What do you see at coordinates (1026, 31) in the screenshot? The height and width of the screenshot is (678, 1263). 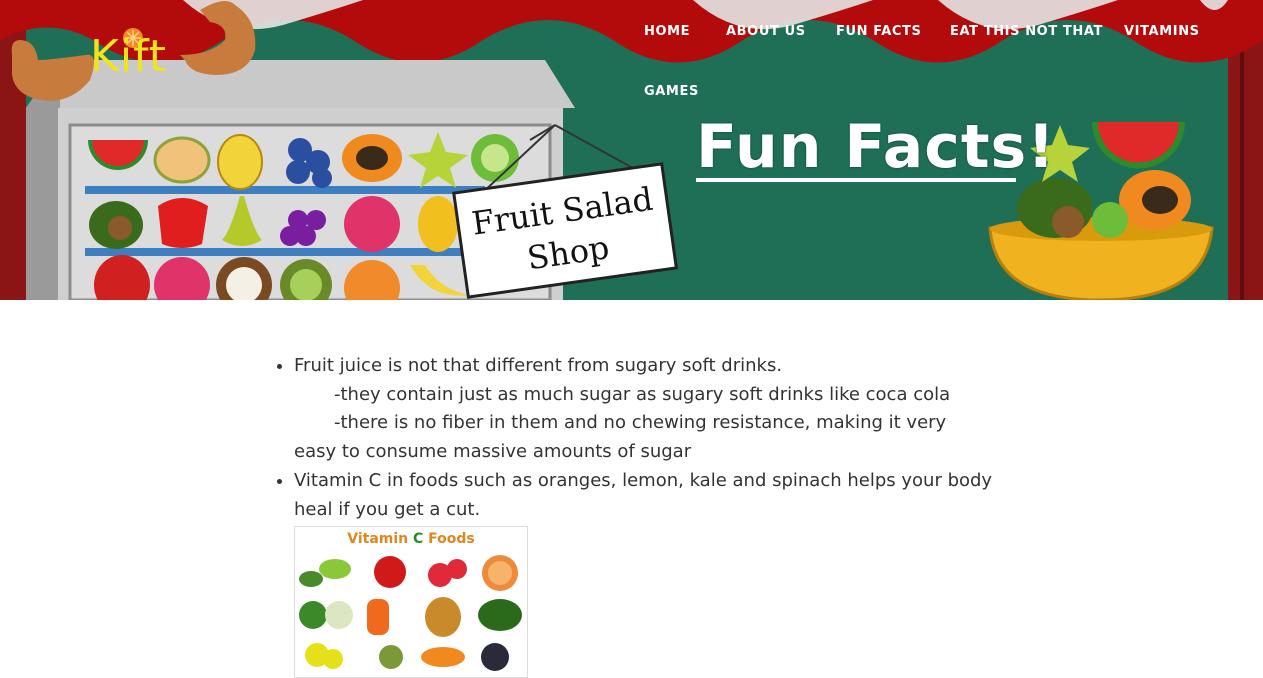 I see `nav-eat-this-not-that: EAT THIS NOT THAT` at bounding box center [1026, 31].